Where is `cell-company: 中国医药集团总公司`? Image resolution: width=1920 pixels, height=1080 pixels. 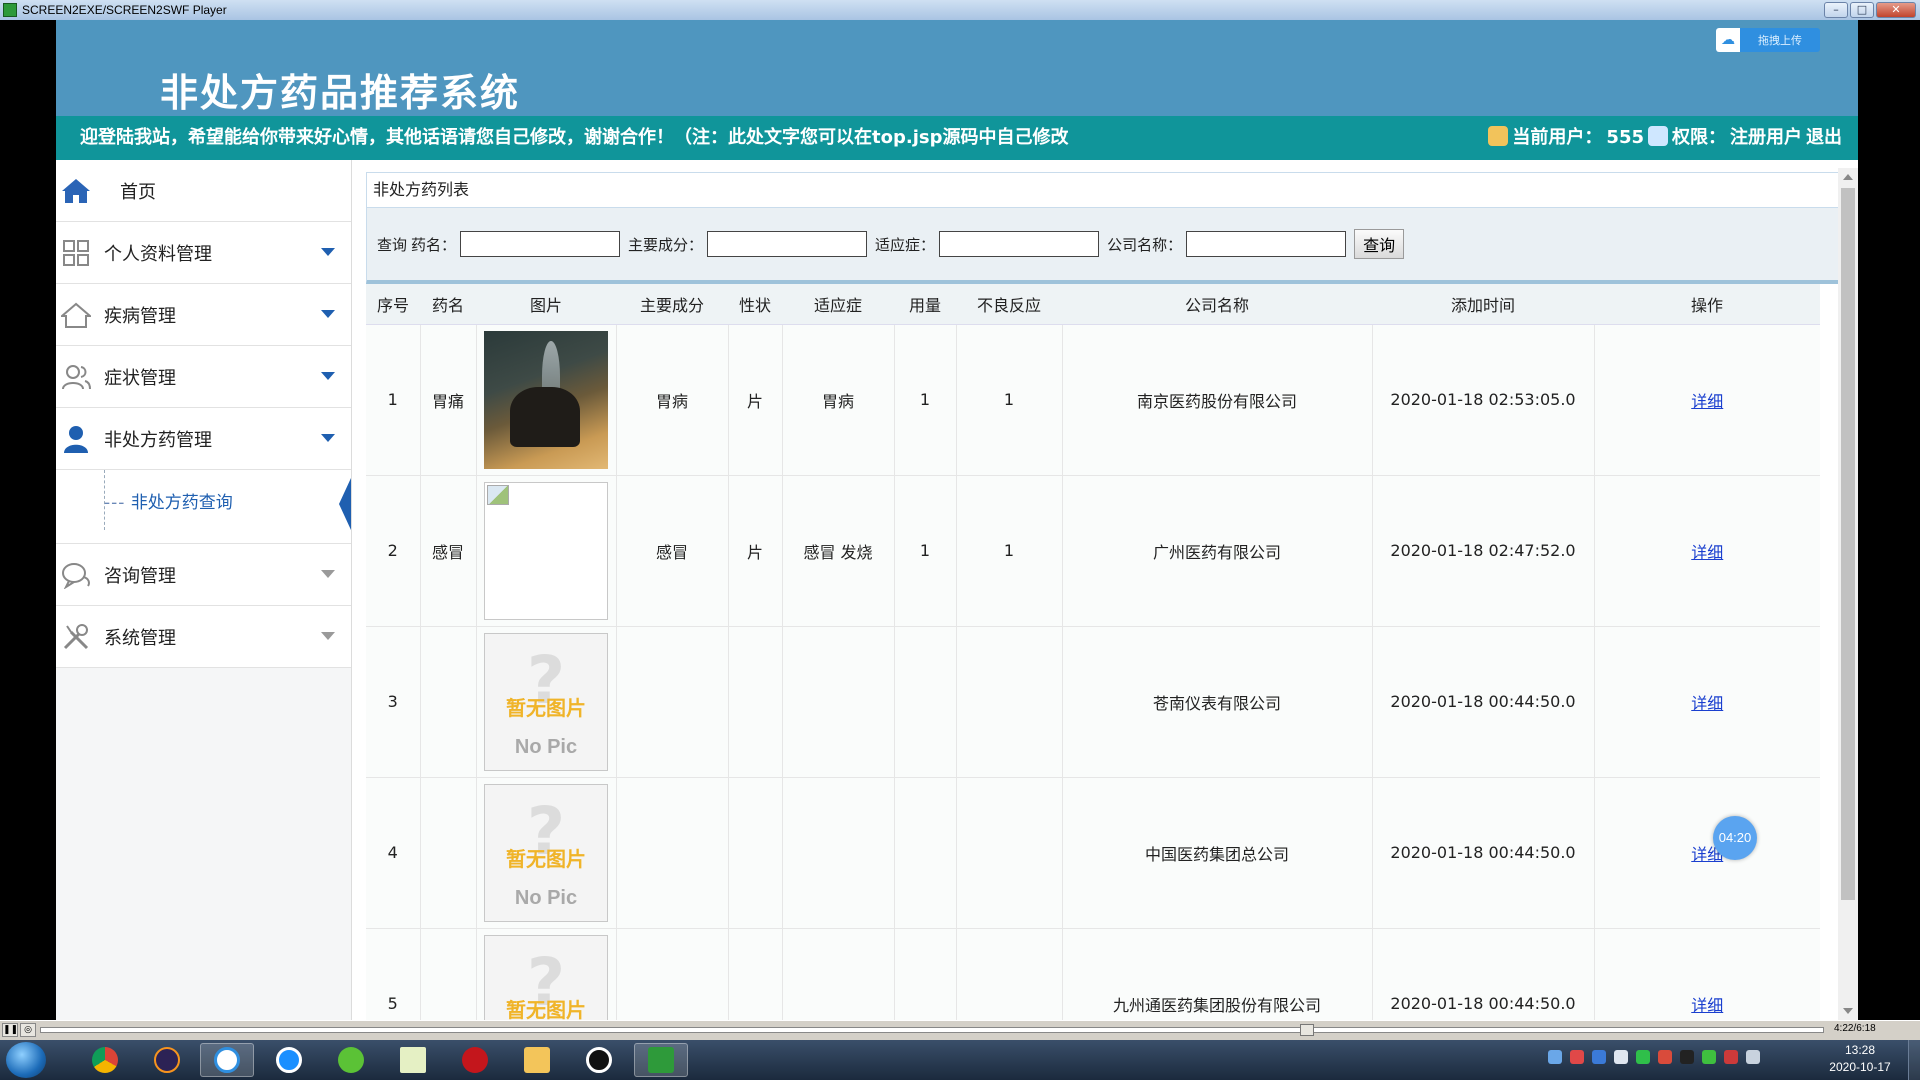
cell-company: 中国医药集团总公司 is located at coordinates (1217, 853).